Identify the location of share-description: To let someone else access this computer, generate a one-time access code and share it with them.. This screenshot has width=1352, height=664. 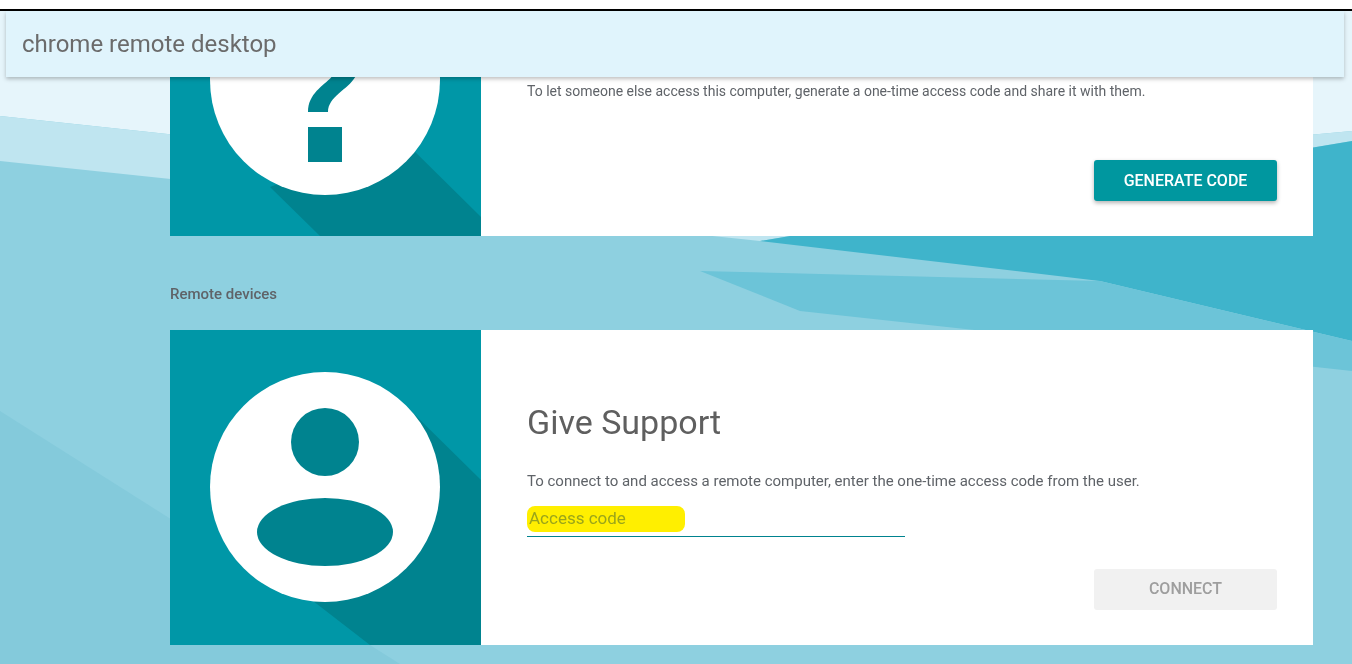
(837, 91).